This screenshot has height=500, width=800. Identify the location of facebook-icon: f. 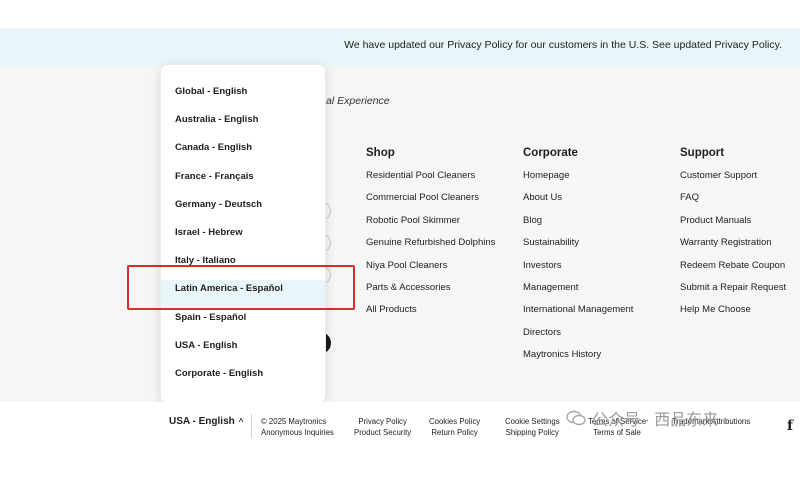
(790, 426).